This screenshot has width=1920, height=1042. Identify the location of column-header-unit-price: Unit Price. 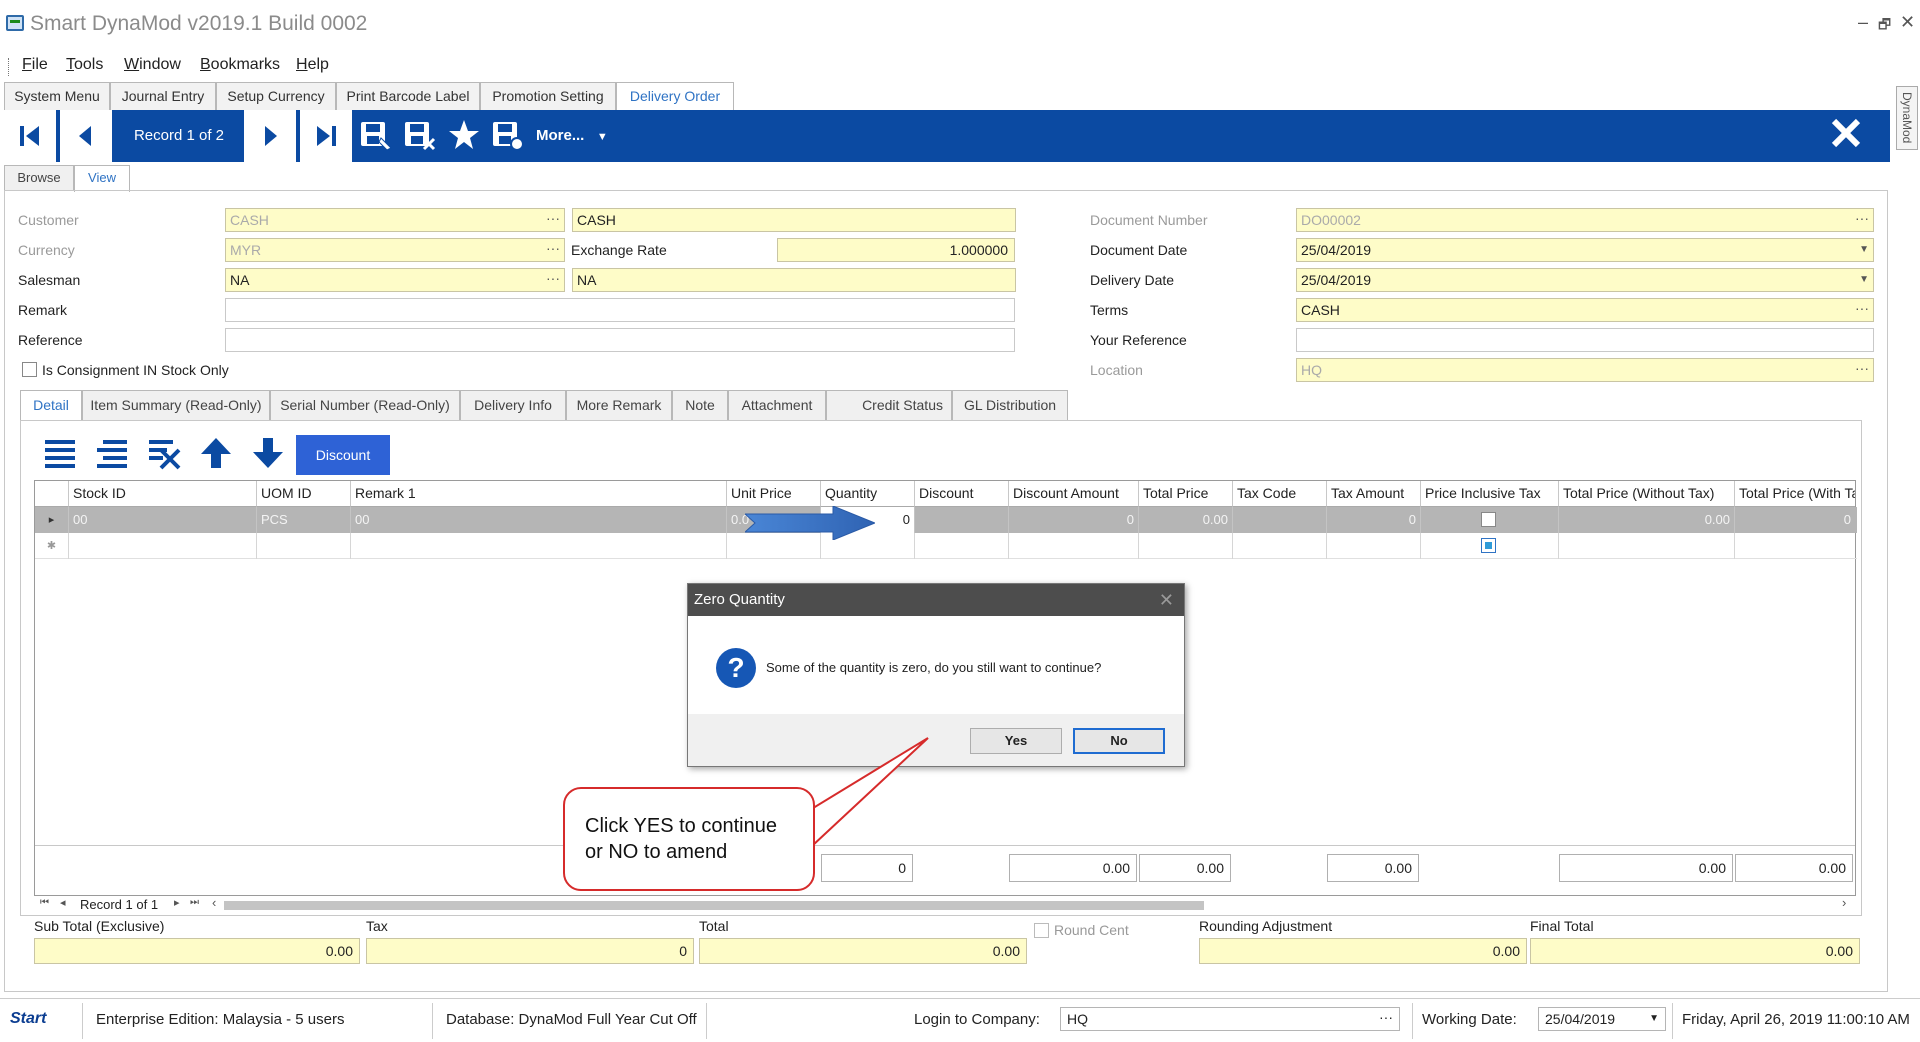
(774, 494).